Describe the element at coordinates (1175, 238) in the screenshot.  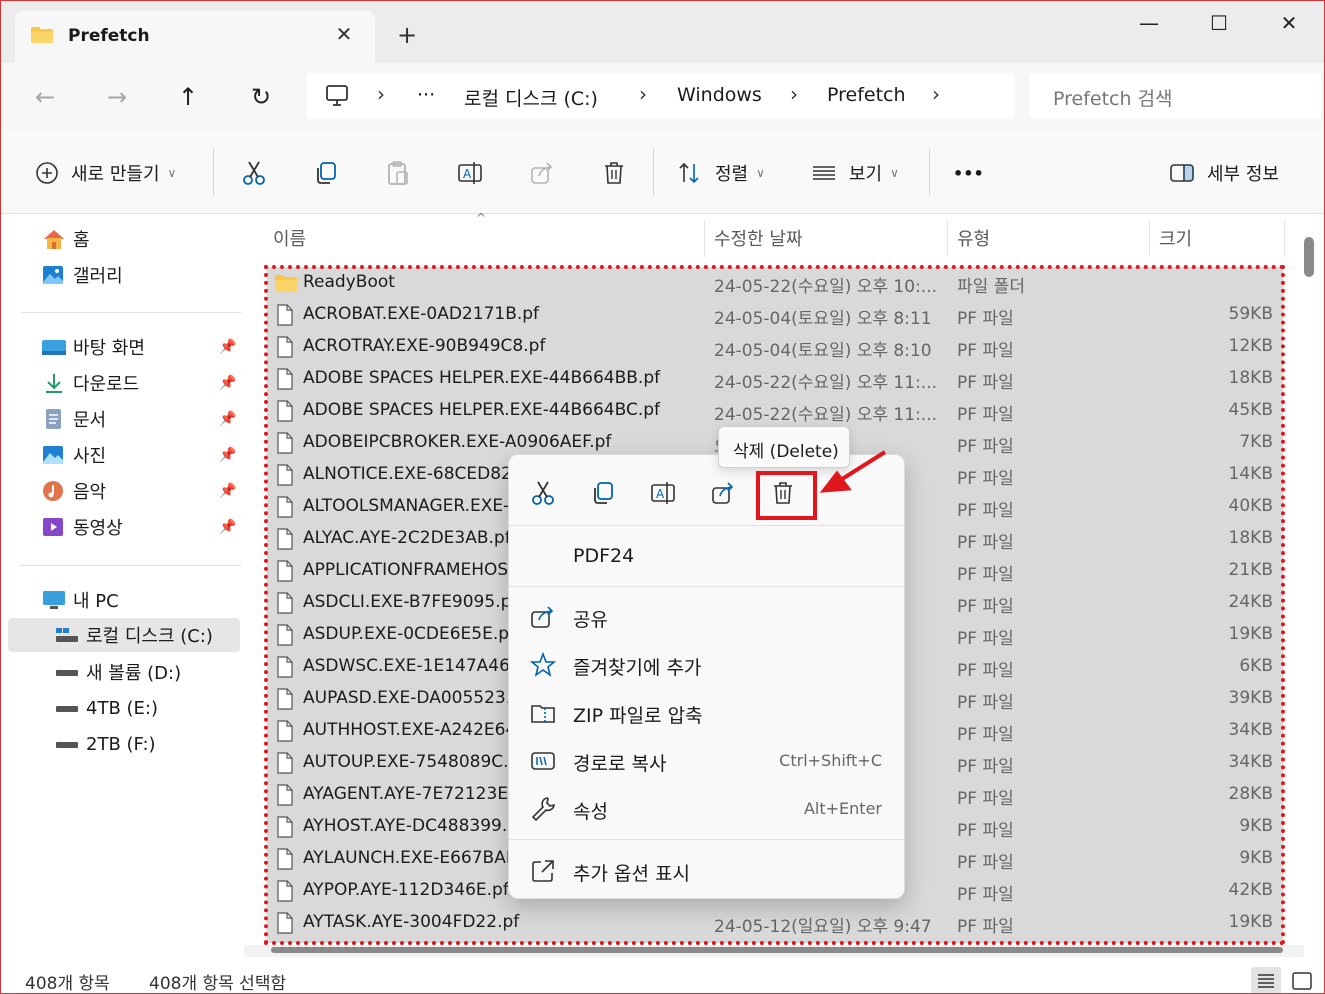
I see `column-size: 크기` at that location.